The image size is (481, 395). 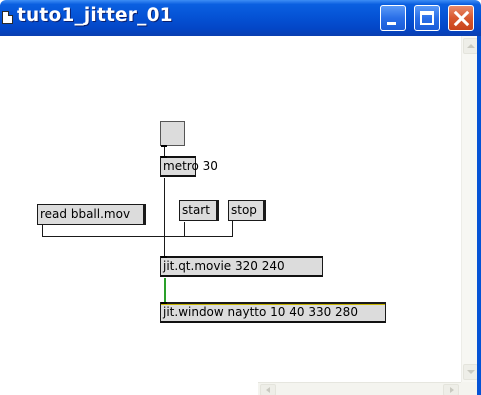 What do you see at coordinates (165, 290) in the screenshot?
I see `cord-qtmovie-to-window` at bounding box center [165, 290].